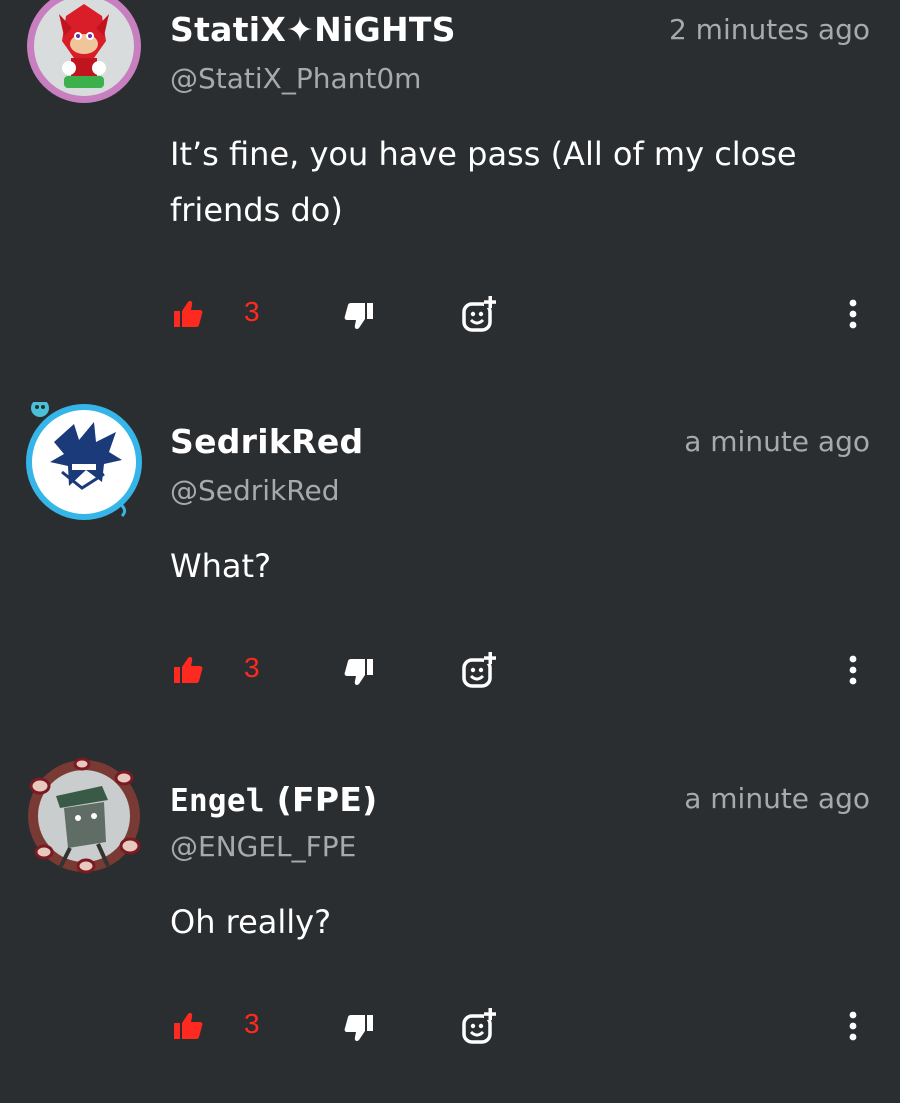  I want to click on timestamp: 2 minutes ago, so click(769, 29).